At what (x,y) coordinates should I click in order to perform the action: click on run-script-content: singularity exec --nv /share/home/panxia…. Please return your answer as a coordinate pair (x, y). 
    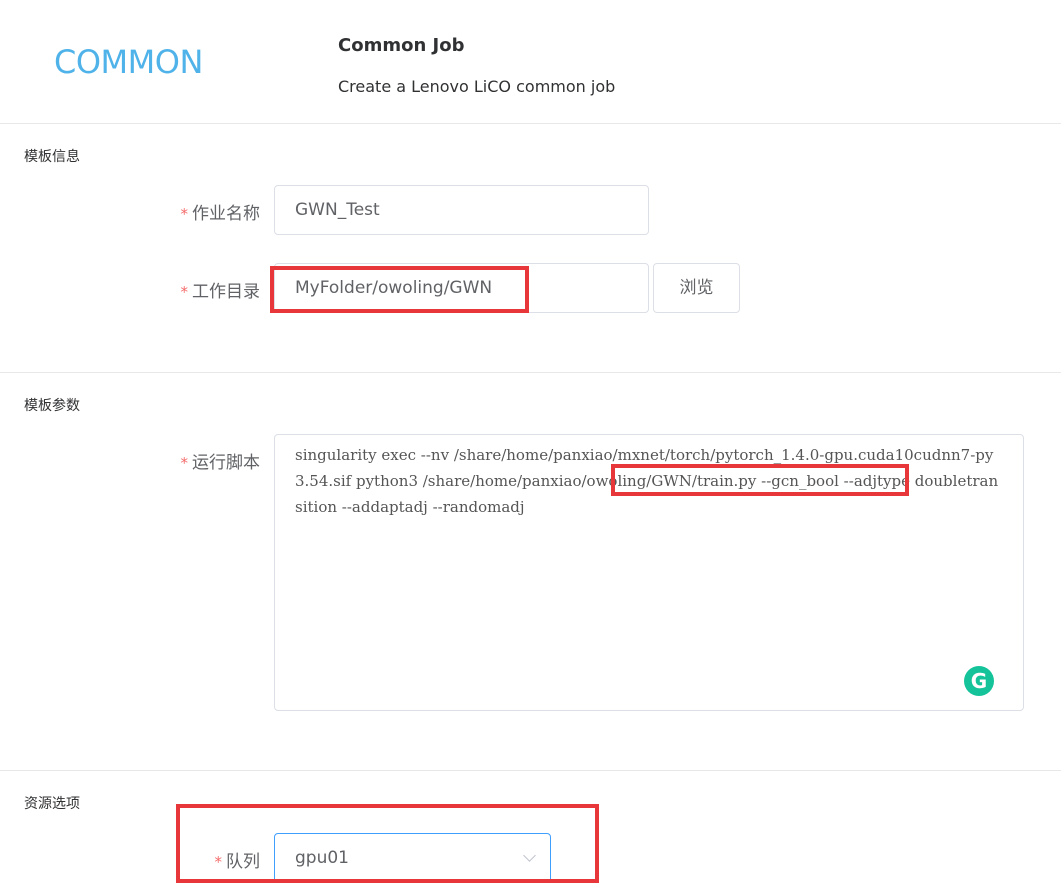
    Looking at the image, I should click on (647, 481).